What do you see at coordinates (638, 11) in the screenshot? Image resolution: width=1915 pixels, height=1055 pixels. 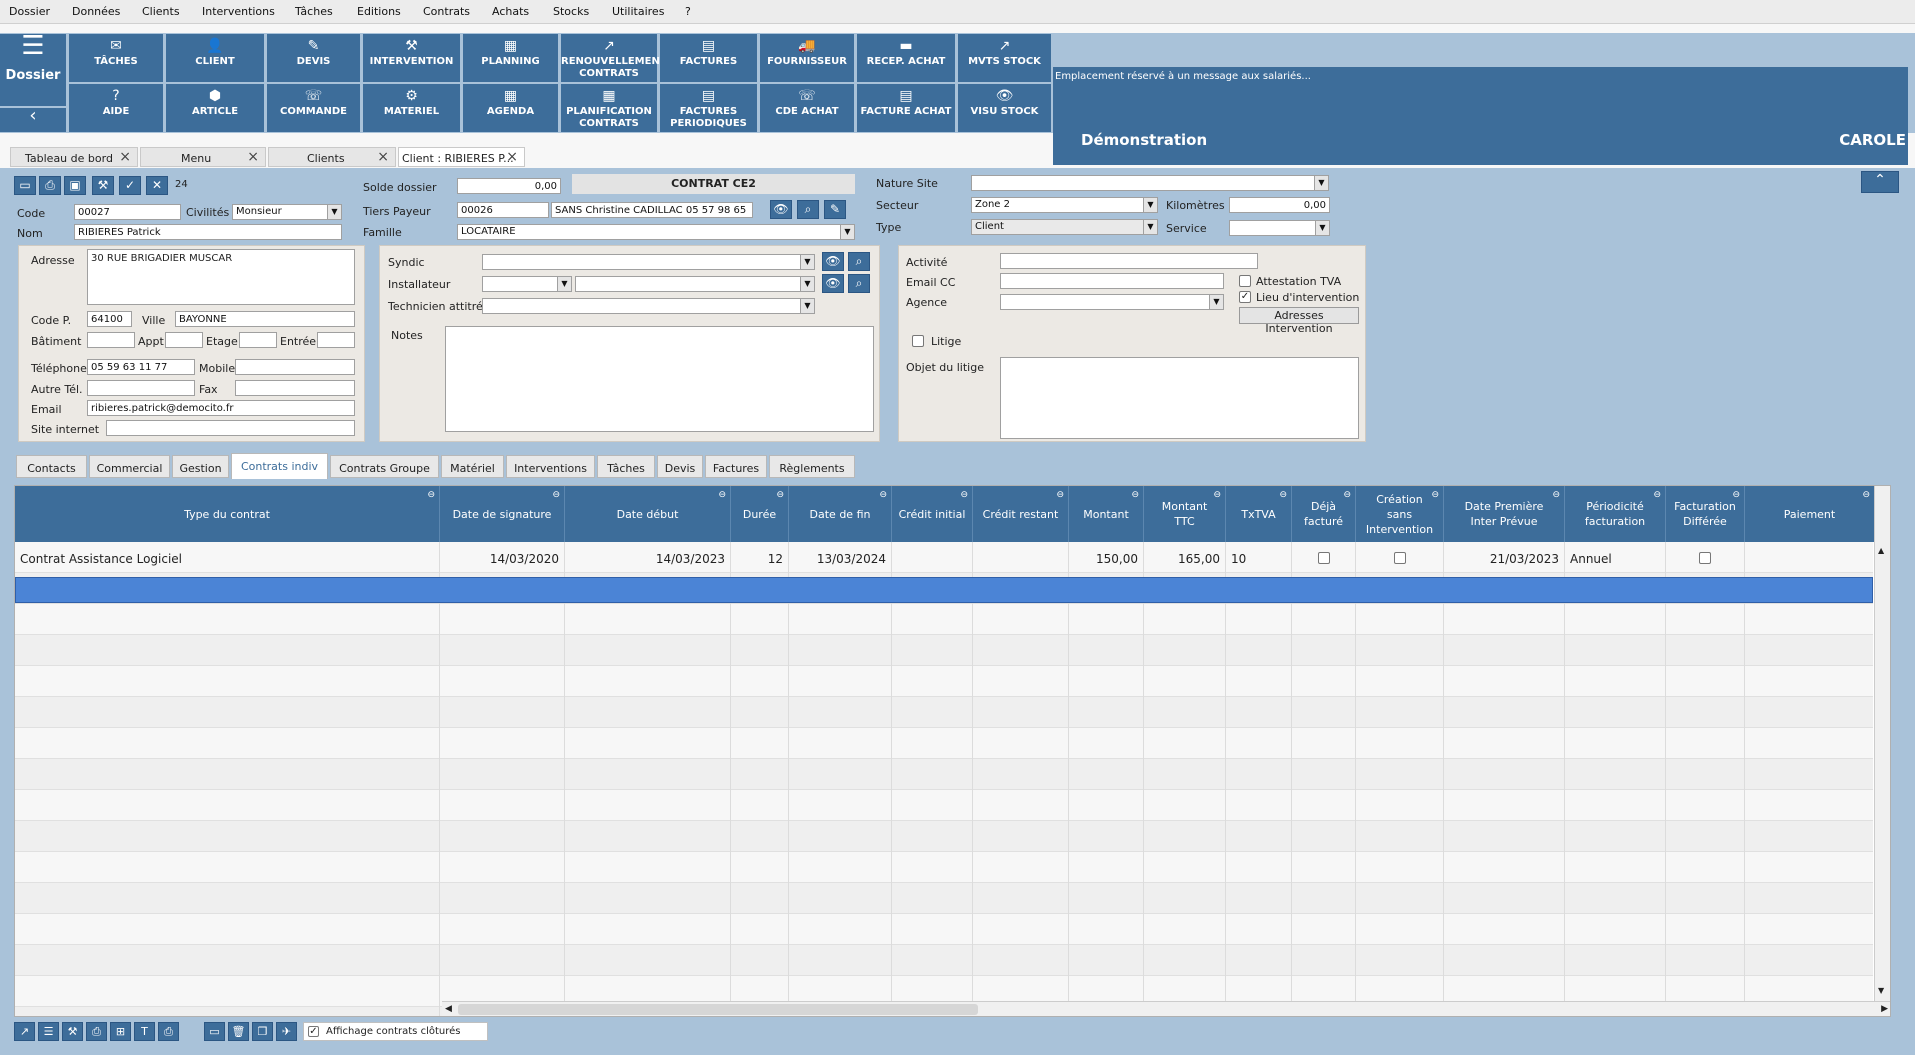 I see `menu-utilitaires: Utilitaires` at bounding box center [638, 11].